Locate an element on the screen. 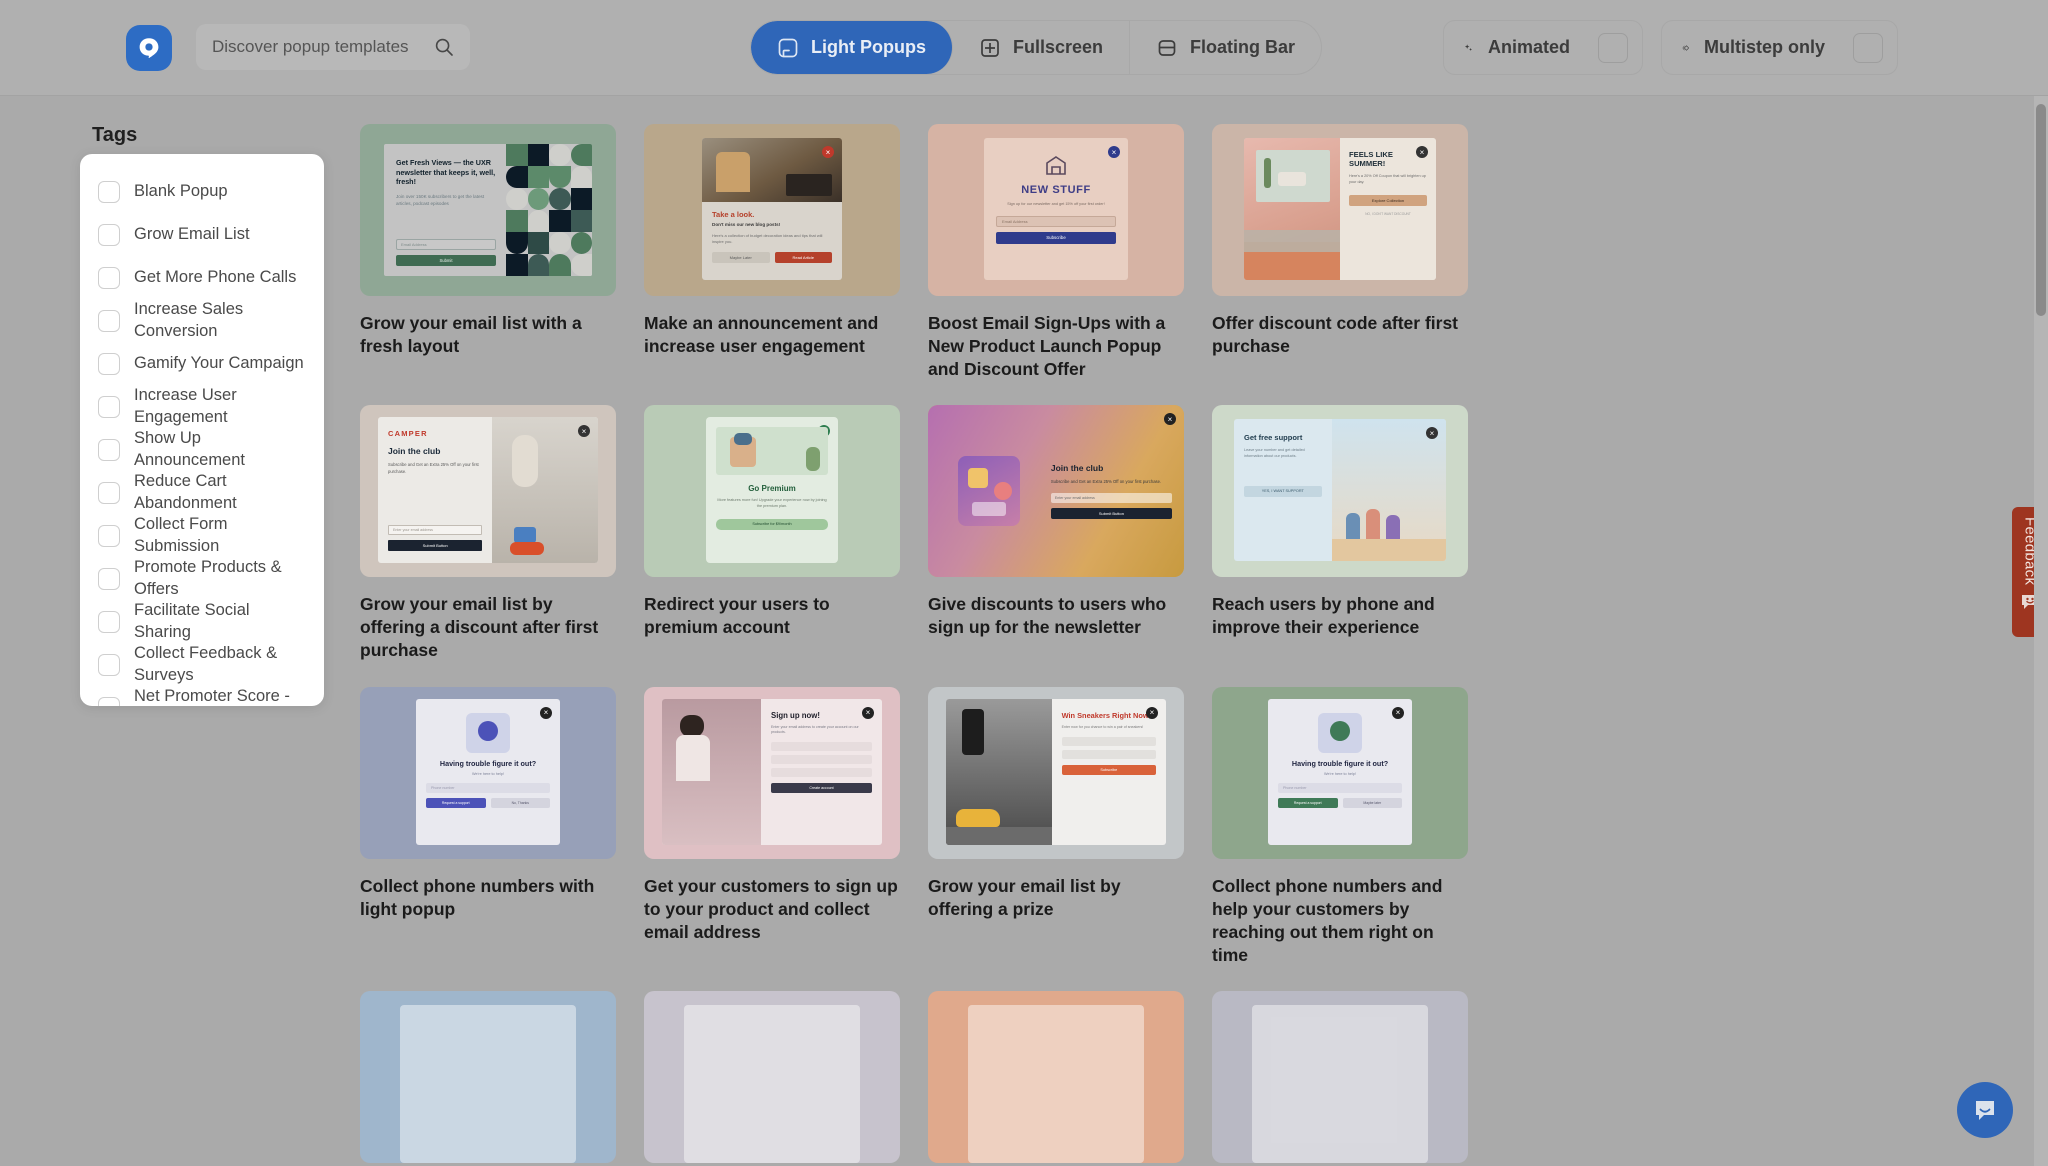 The width and height of the screenshot is (2048, 1166). page-scrollbar-thumb is located at coordinates (2041, 210).